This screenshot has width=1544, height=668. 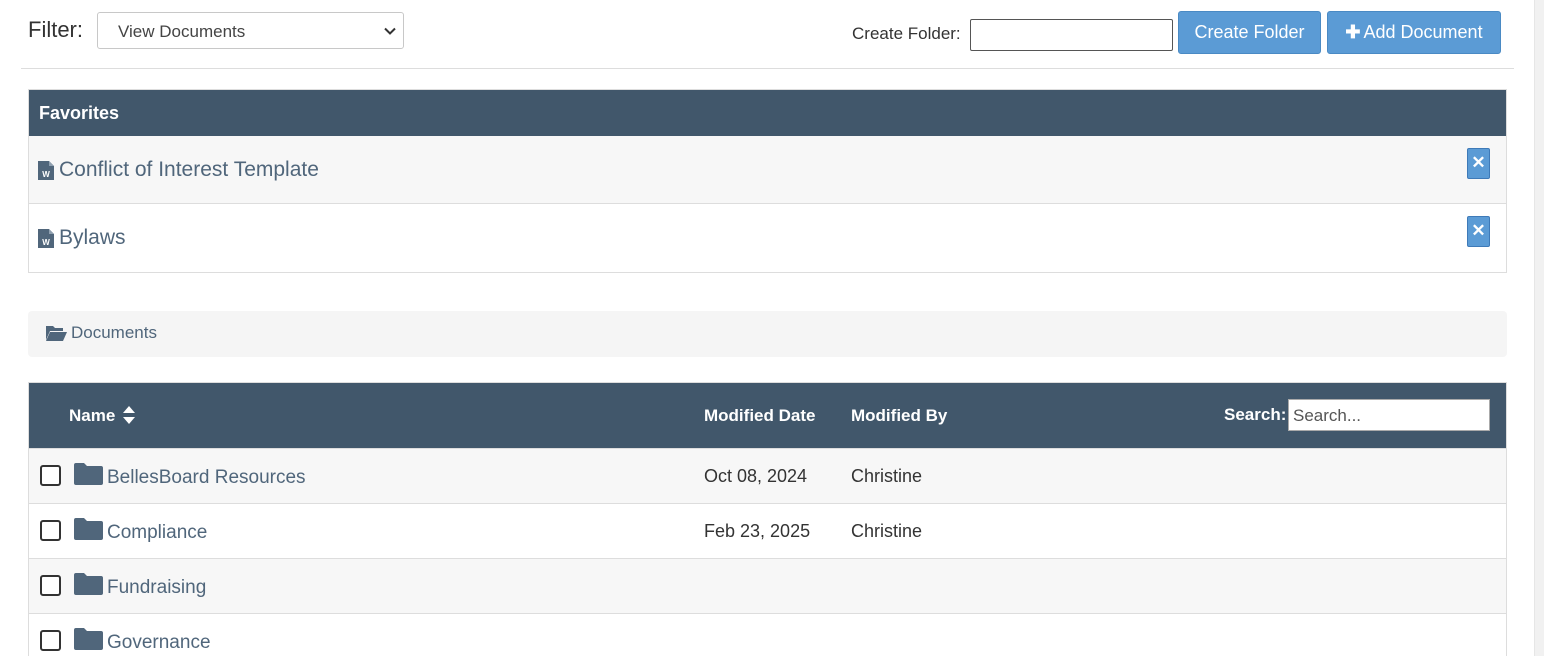 I want to click on table-row: Compliance Feb 23, 2025 Christine, so click(x=767, y=530).